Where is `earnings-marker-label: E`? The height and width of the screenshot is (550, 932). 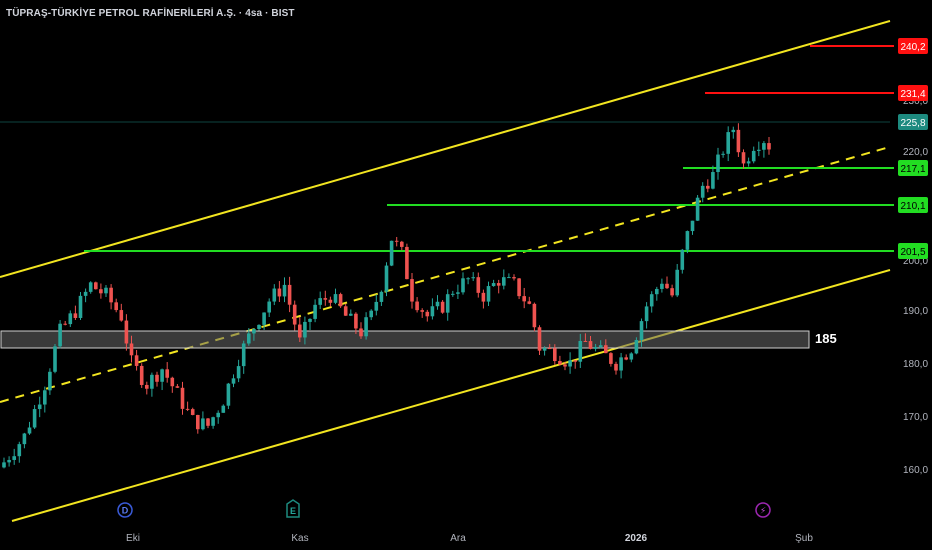 earnings-marker-label: E is located at coordinates (293, 511).